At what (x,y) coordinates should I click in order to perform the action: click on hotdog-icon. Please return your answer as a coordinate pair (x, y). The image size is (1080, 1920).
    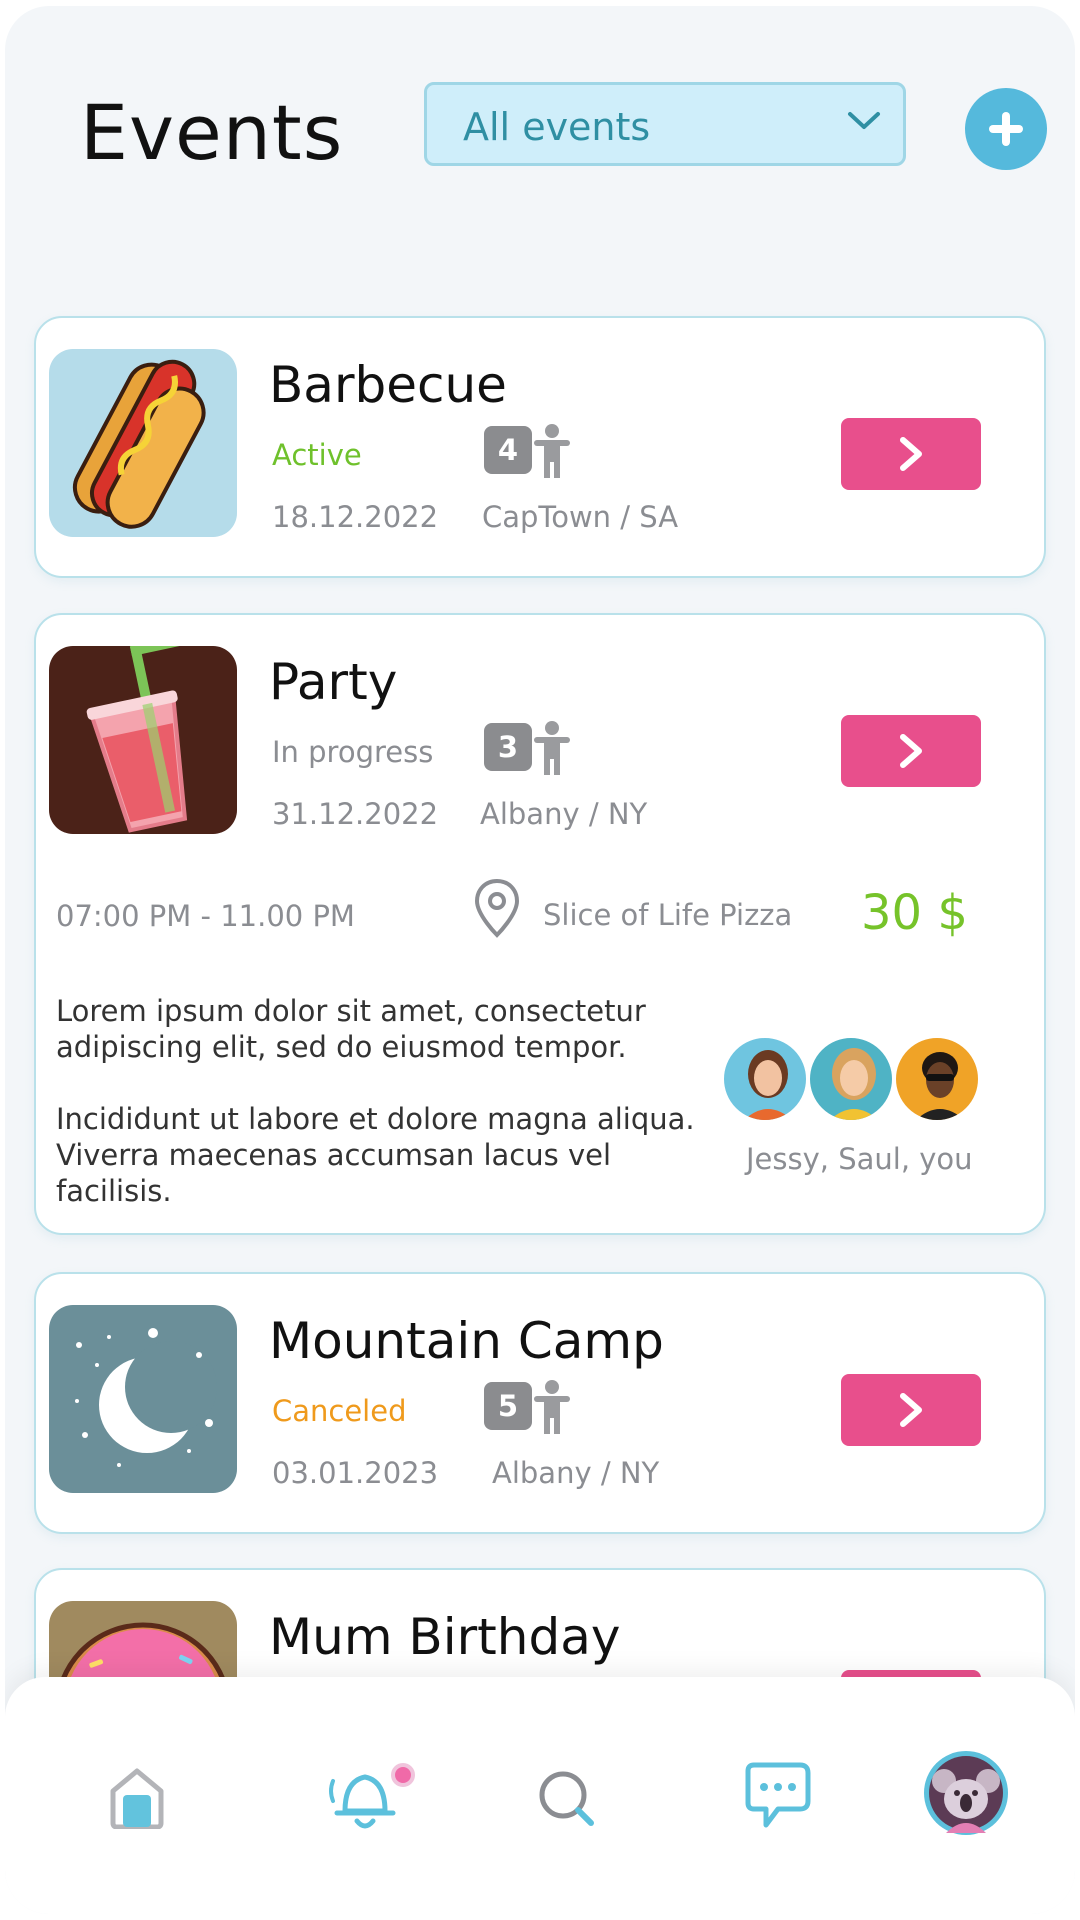
    Looking at the image, I should click on (143, 443).